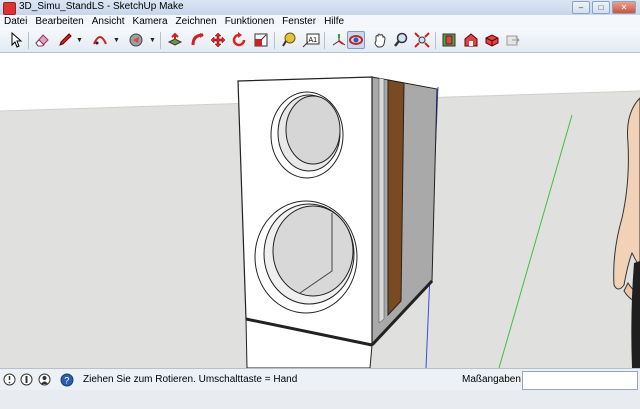 Image resolution: width=640 pixels, height=409 pixels. What do you see at coordinates (65, 40) in the screenshot?
I see `pencil-icon` at bounding box center [65, 40].